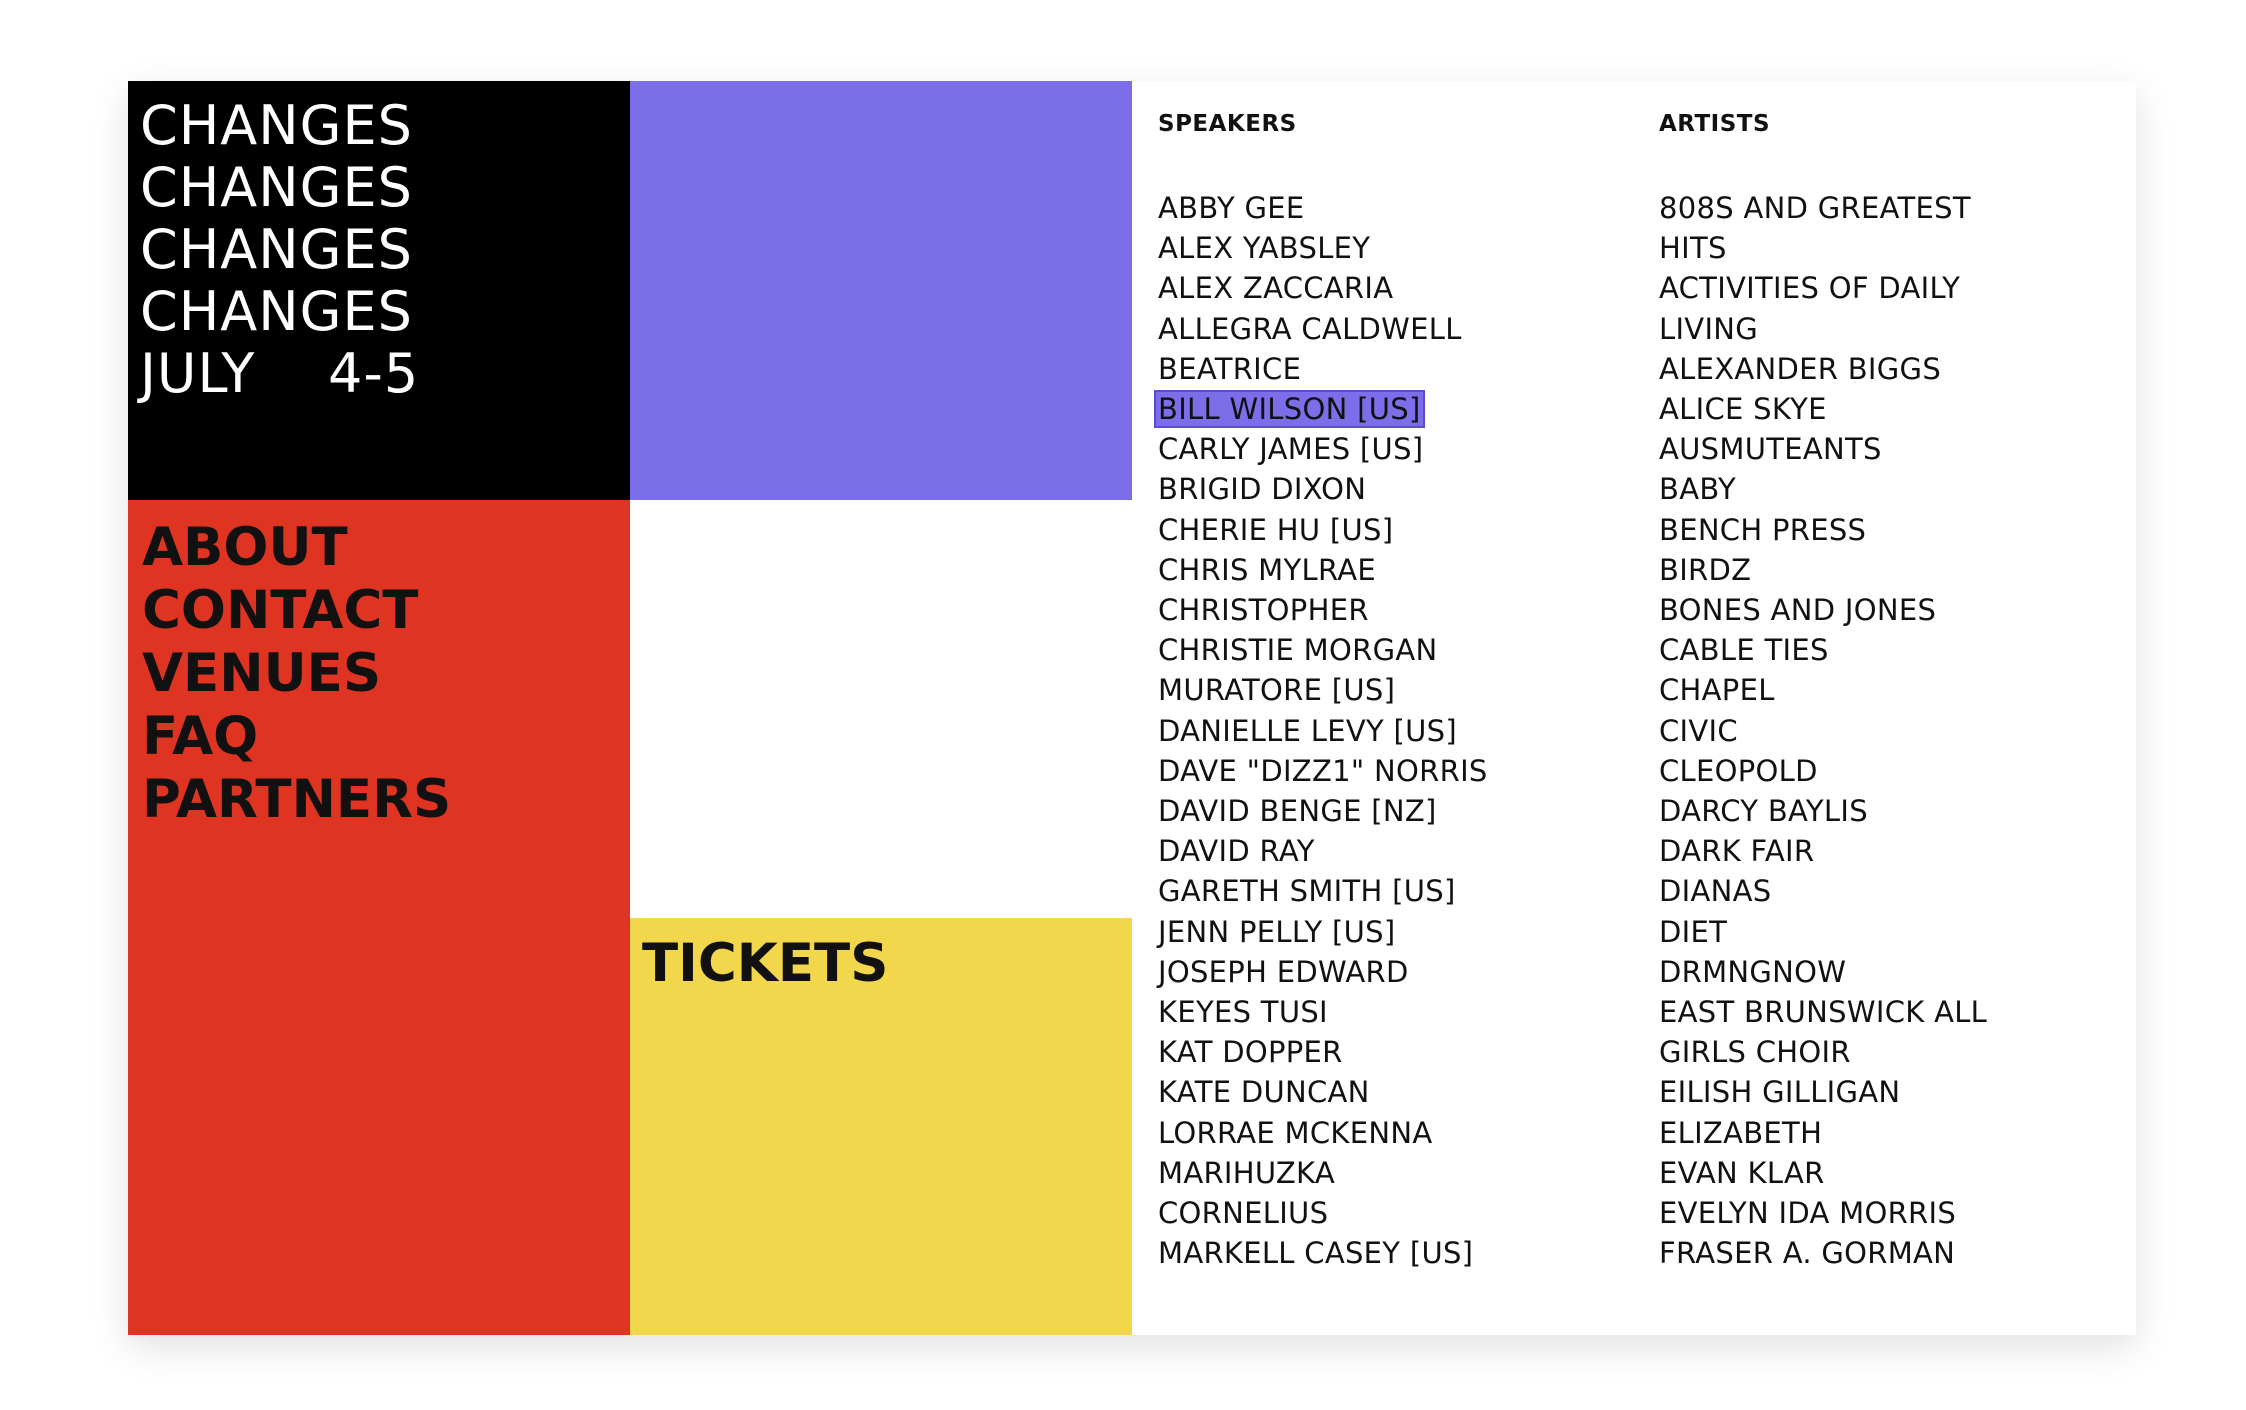 This screenshot has width=2246, height=1410. Describe the element at coordinates (1823, 932) in the screenshot. I see `artist-item: DIET` at that location.